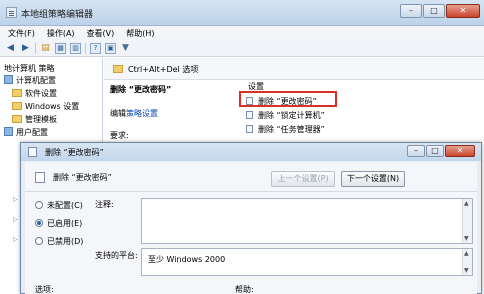 This screenshot has height=294, width=484. I want to click on menu-file: 文件(F), so click(21, 33).